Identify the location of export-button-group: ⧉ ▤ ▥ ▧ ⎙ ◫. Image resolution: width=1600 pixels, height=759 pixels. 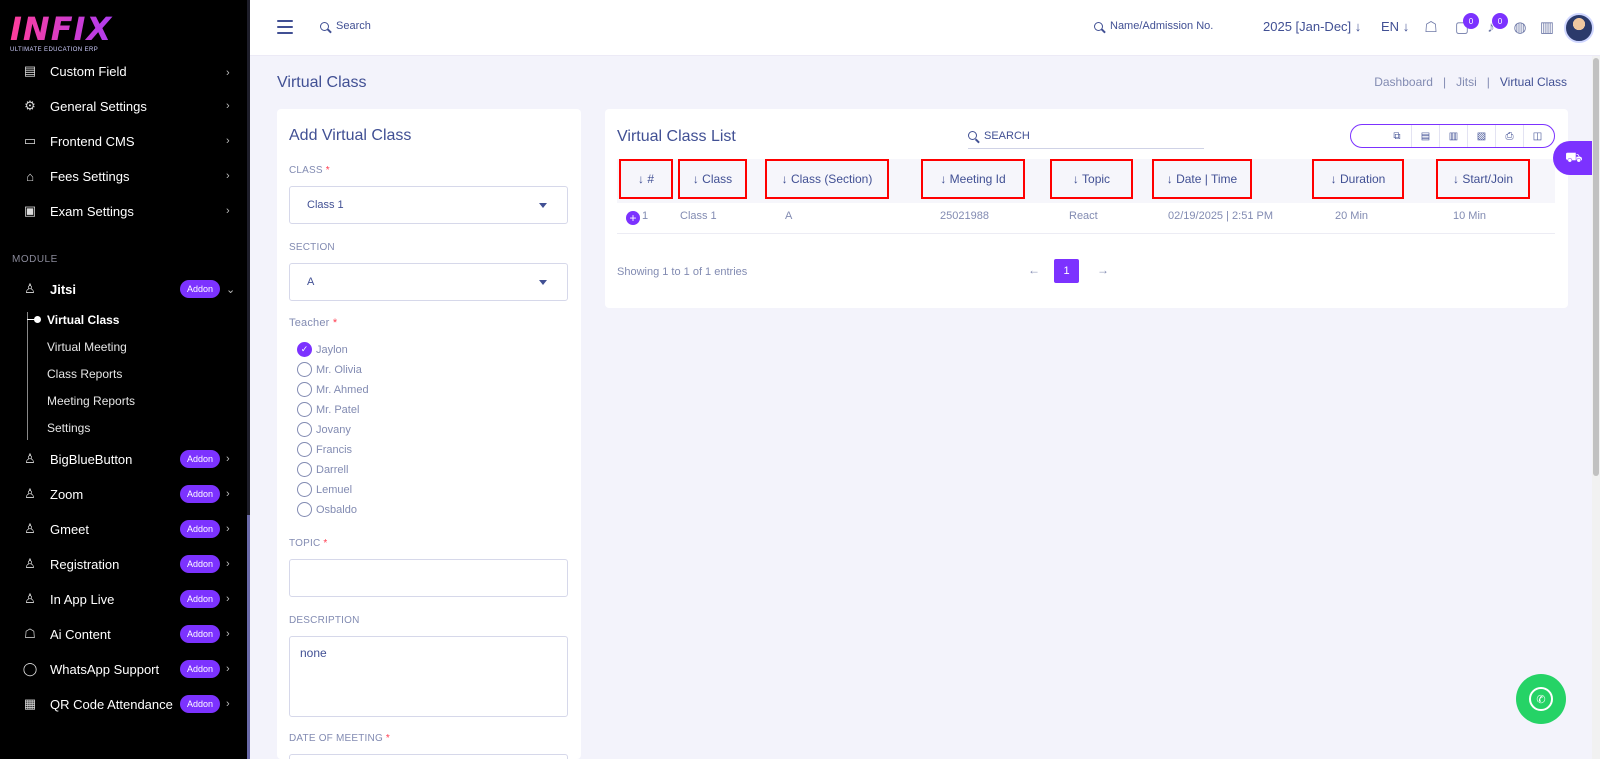
(1452, 136).